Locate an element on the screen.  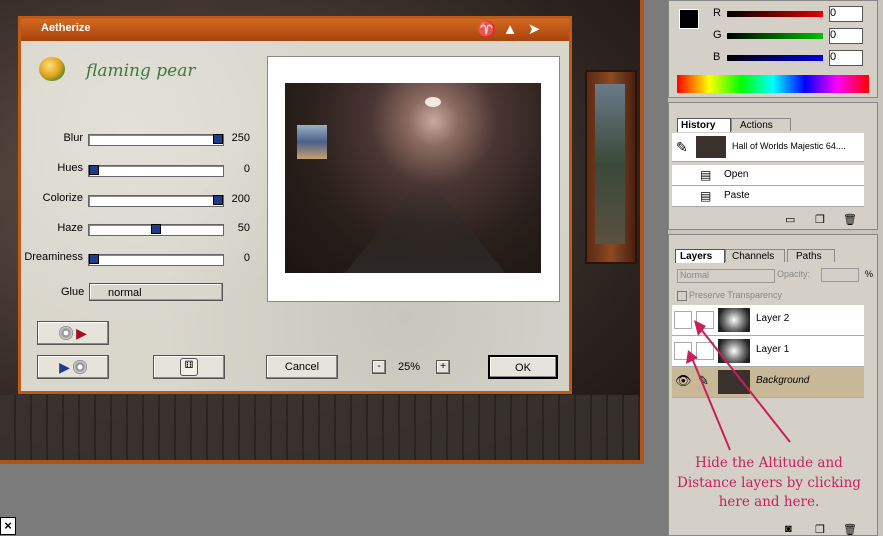
dreaminess-label: Dreaminess is located at coordinates (53, 257).